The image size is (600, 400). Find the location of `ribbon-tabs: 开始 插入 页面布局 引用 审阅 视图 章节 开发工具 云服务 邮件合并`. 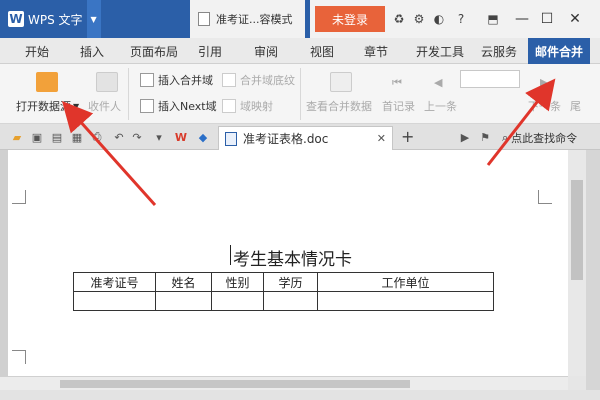

ribbon-tabs: 开始 插入 页面布局 引用 审阅 视图 章节 开发工具 云服务 邮件合并 is located at coordinates (300, 51).